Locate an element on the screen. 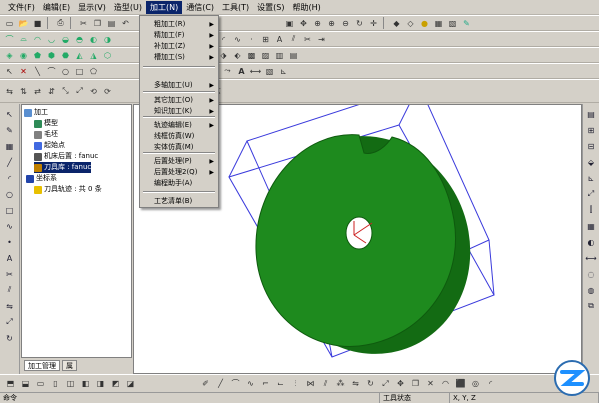 The width and height of the screenshot is (599, 403). tree-root: 加工 is located at coordinates (36, 112).